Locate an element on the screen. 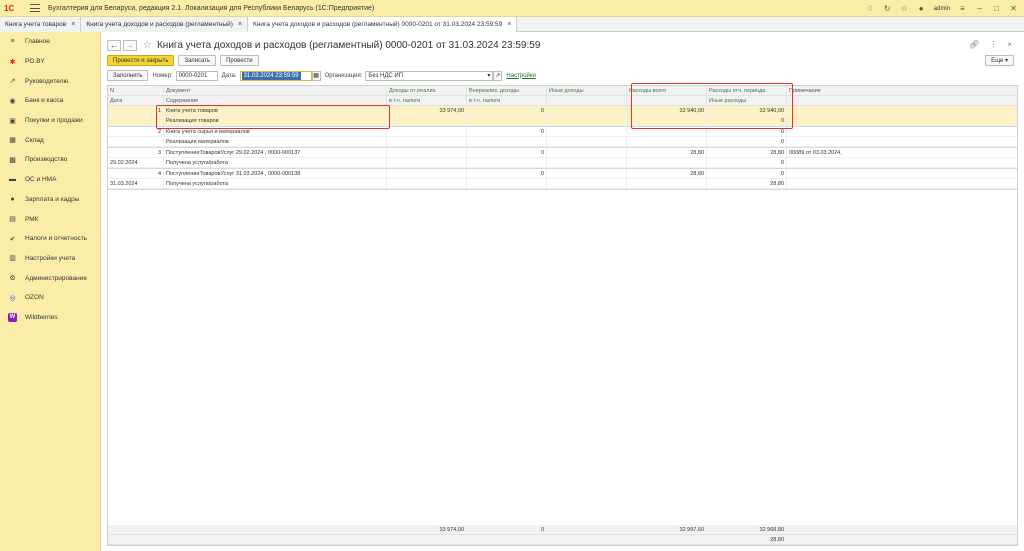  main-menu-icon is located at coordinates (35, 8).